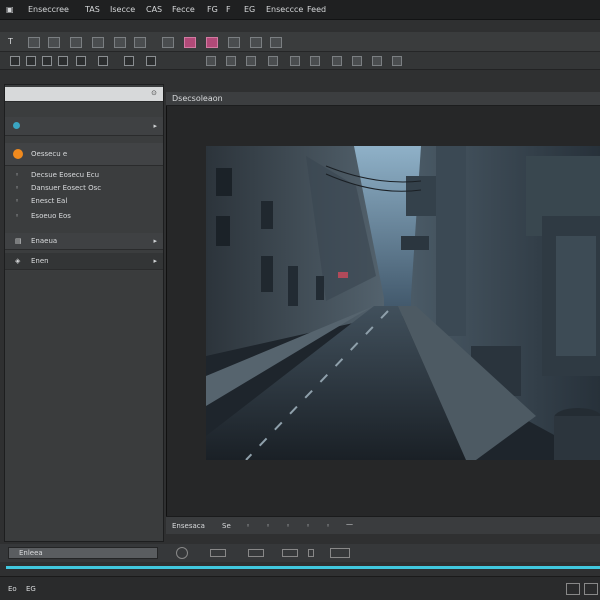 Image resolution: width=600 pixels, height=600 pixels. Describe the element at coordinates (49, 201) in the screenshot. I see `list-item: Enesct Eal` at that location.